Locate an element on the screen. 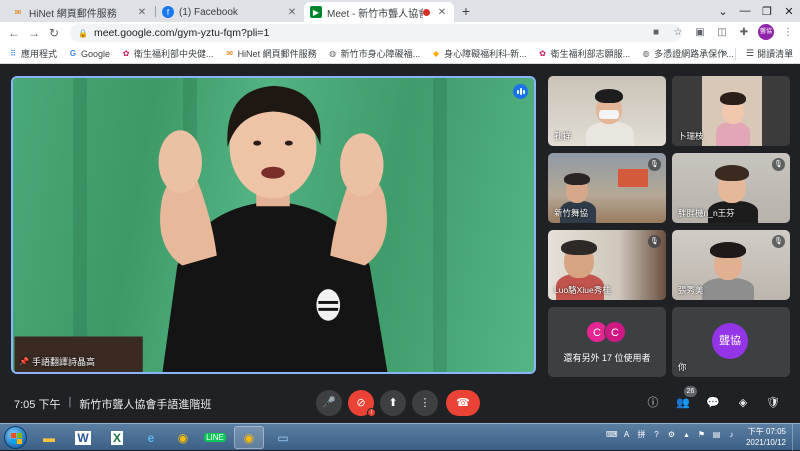  participant-tile: 🎙 新竹舞協 is located at coordinates (607, 188).